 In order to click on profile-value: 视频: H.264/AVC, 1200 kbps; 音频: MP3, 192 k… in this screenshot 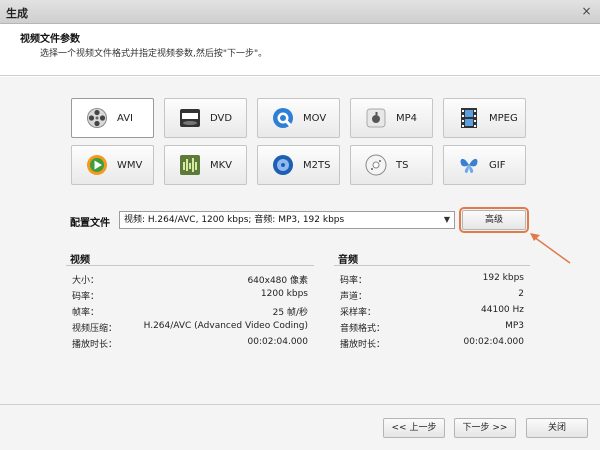, I will do `click(234, 220)`.